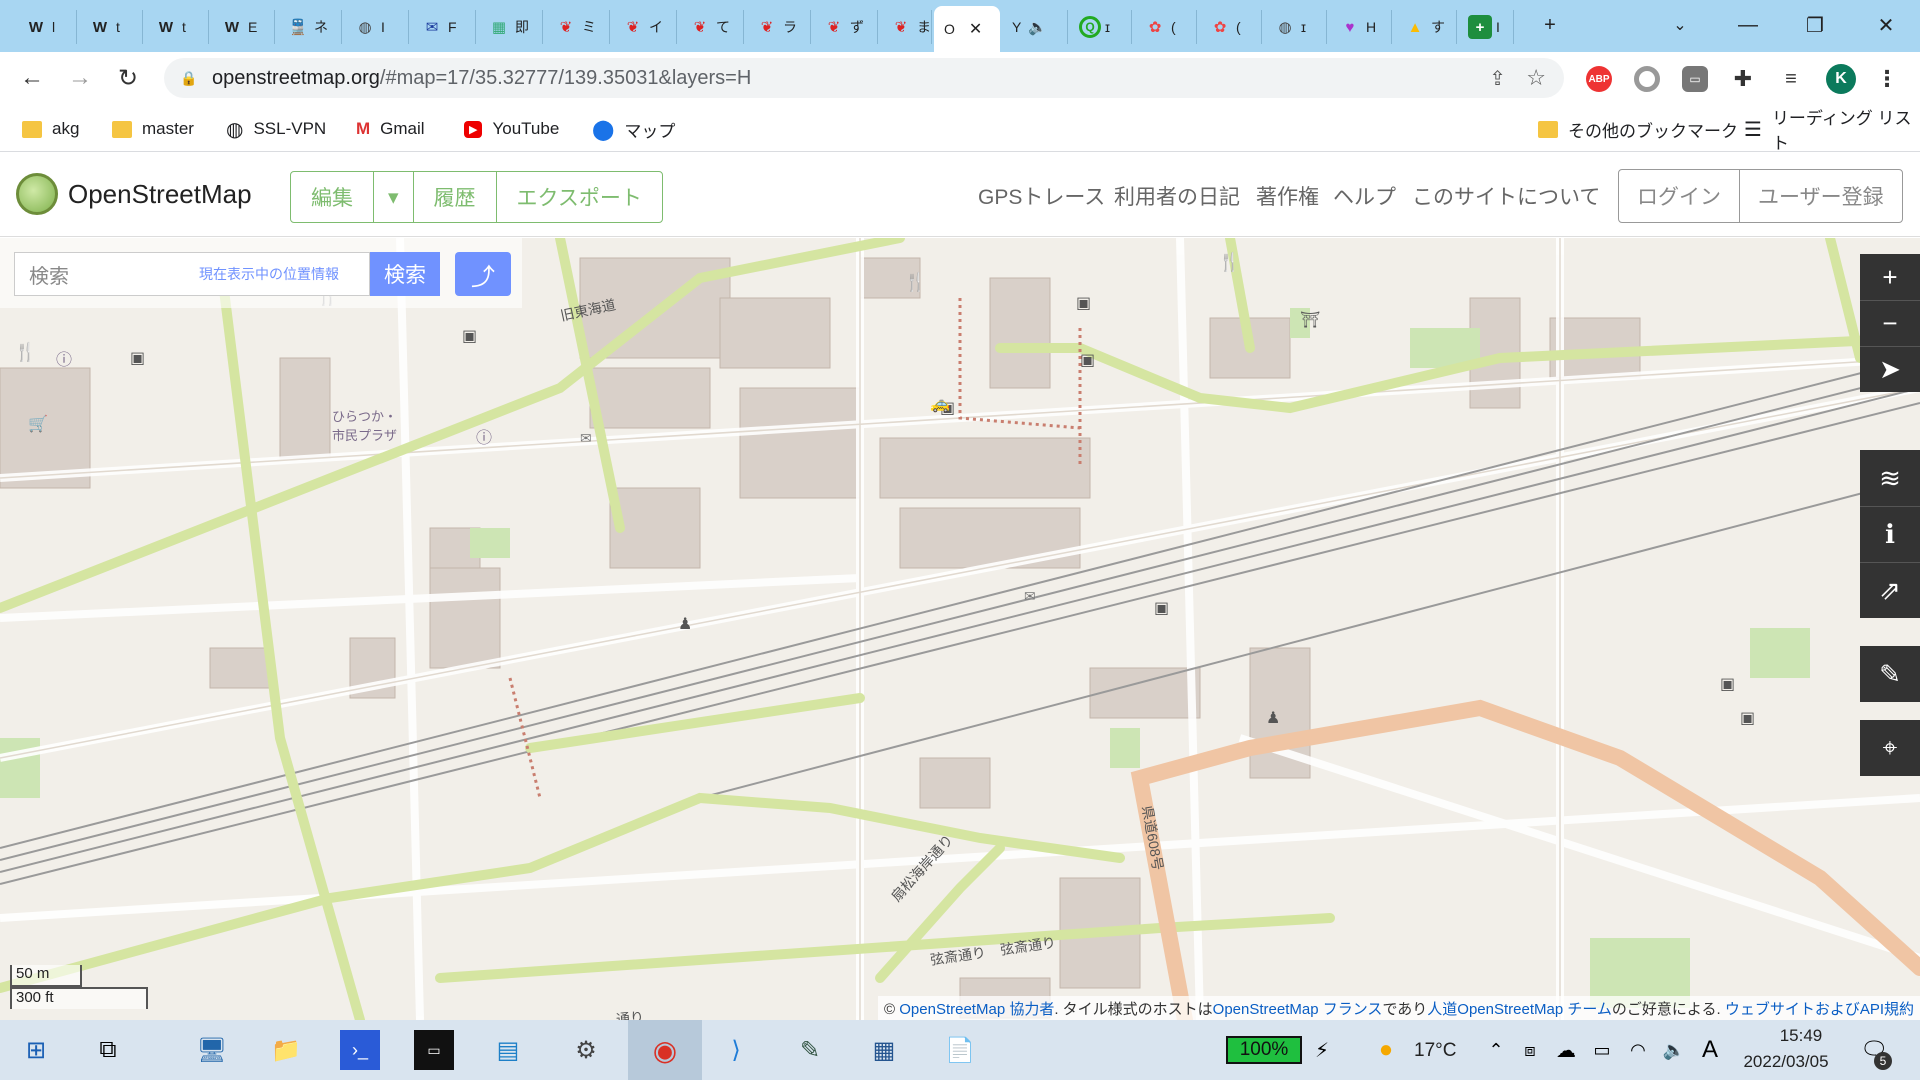 The height and width of the screenshot is (1080, 1920). I want to click on menu-kebab-icon: ⋮, so click(1887, 79).